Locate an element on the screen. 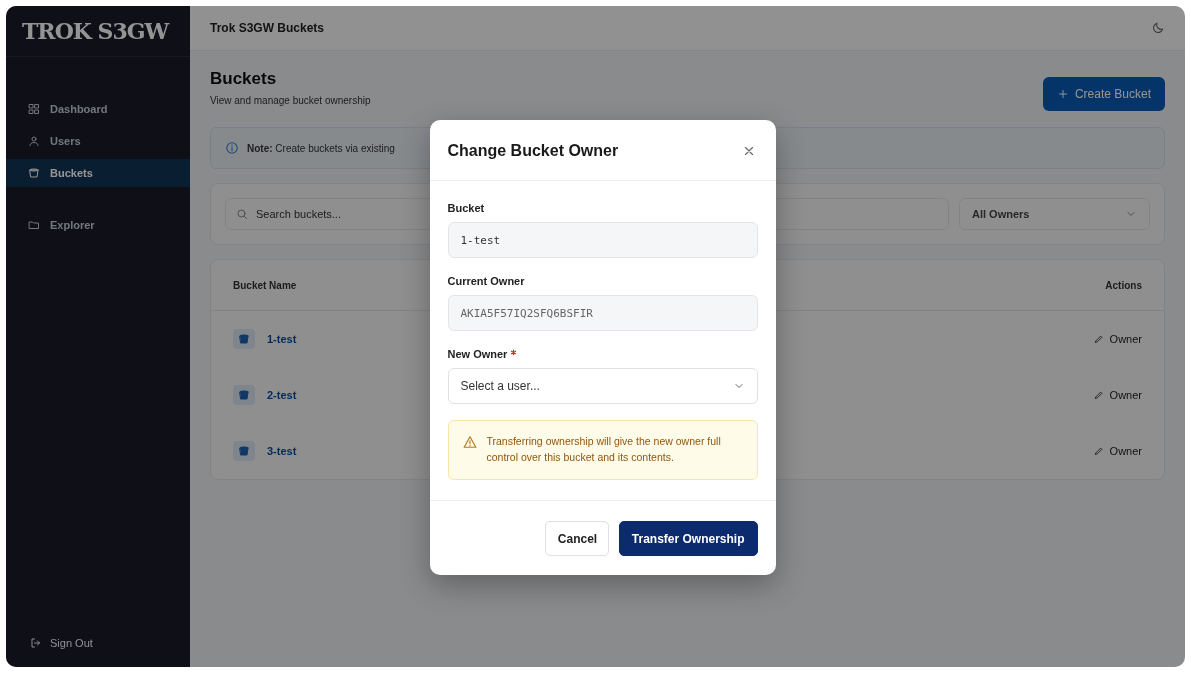 The image size is (1191, 673). field-label: Current Owner is located at coordinates (486, 281).